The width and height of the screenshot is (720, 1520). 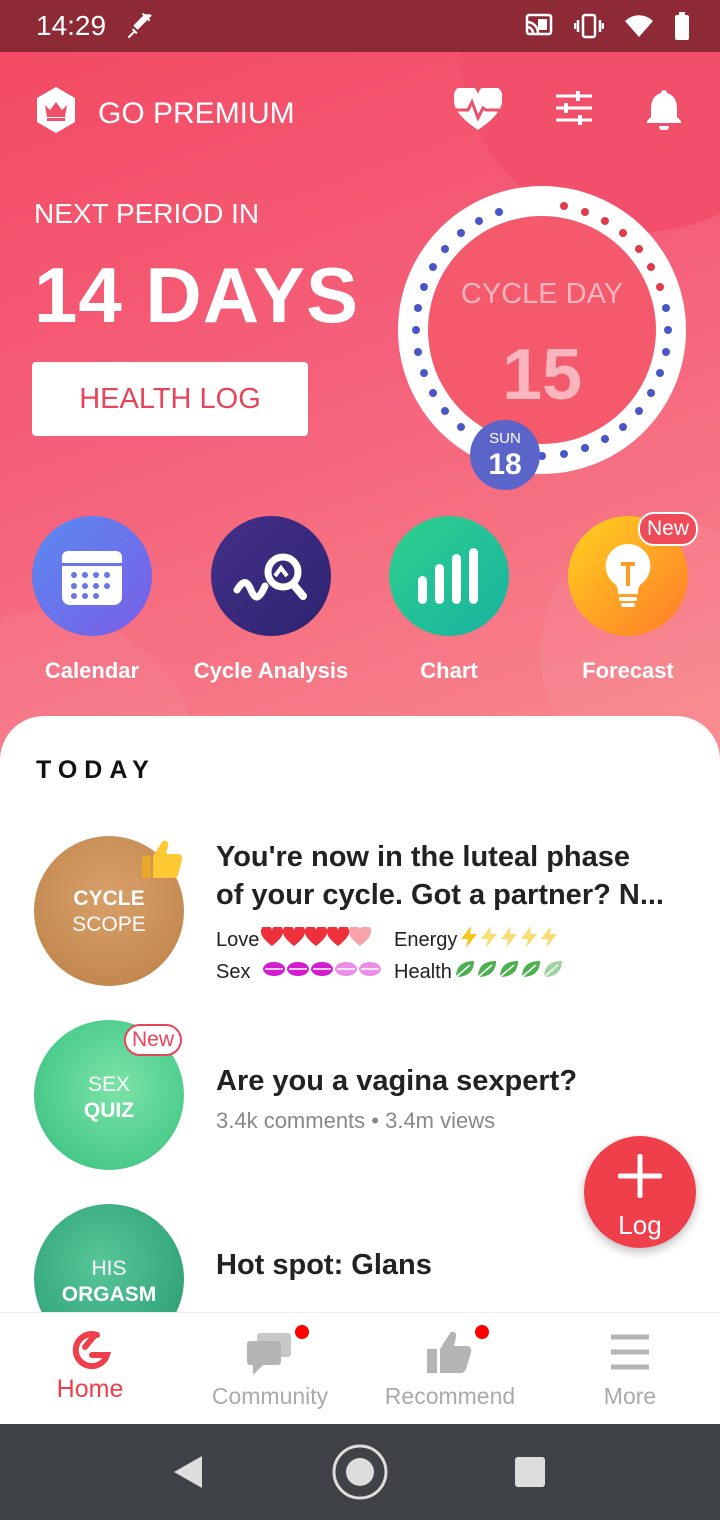 What do you see at coordinates (196, 113) in the screenshot?
I see `go-premium-label: GO PREMIUM` at bounding box center [196, 113].